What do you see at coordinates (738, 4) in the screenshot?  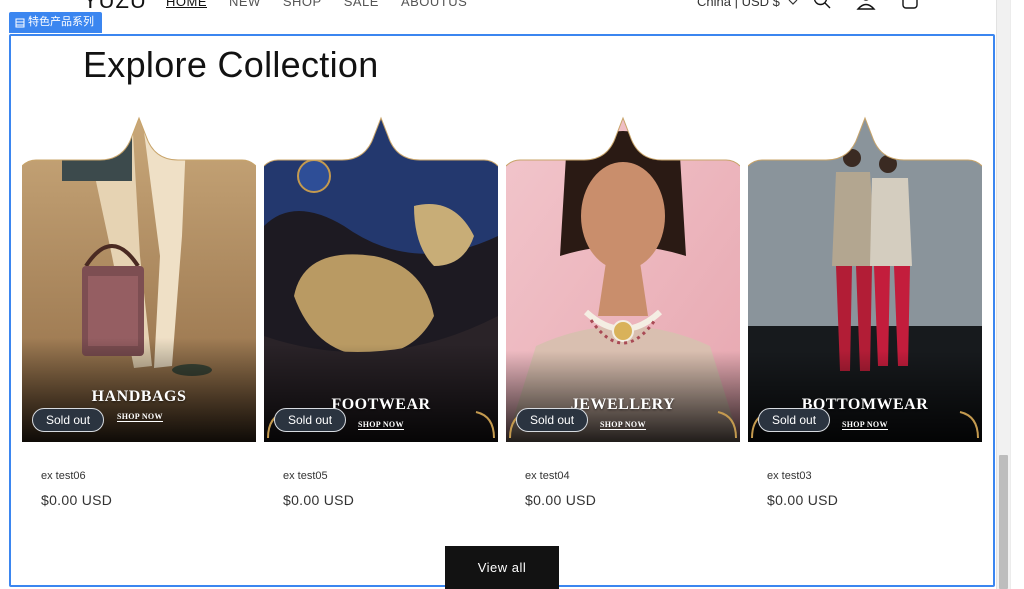 I see `country-selector-label: China | USD $` at bounding box center [738, 4].